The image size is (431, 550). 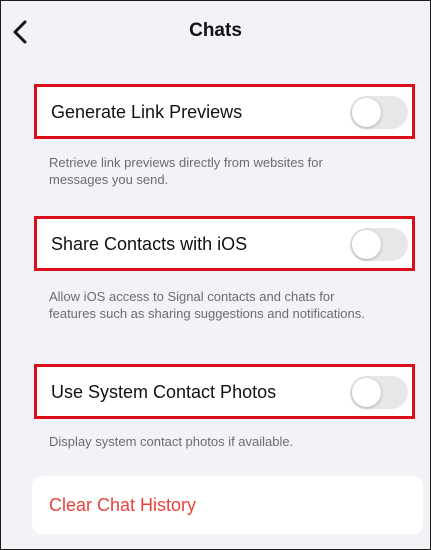 I want to click on navigation-bar: Chats, so click(x=215, y=32).